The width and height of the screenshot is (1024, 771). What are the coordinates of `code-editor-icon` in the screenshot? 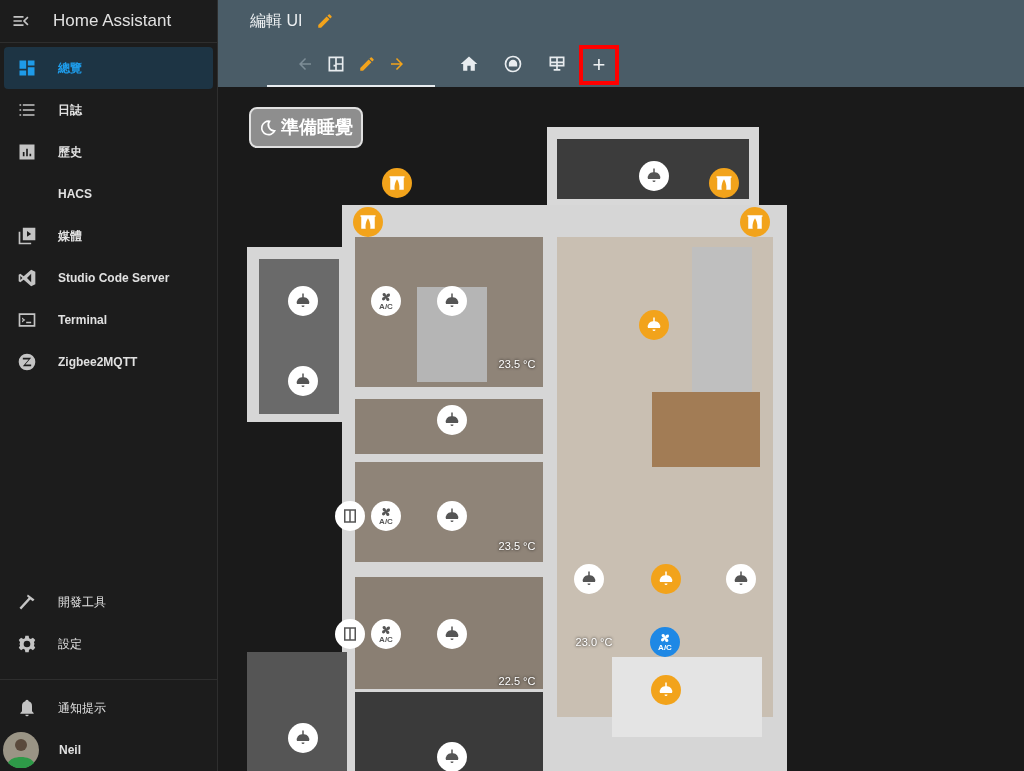 It's located at (27, 278).